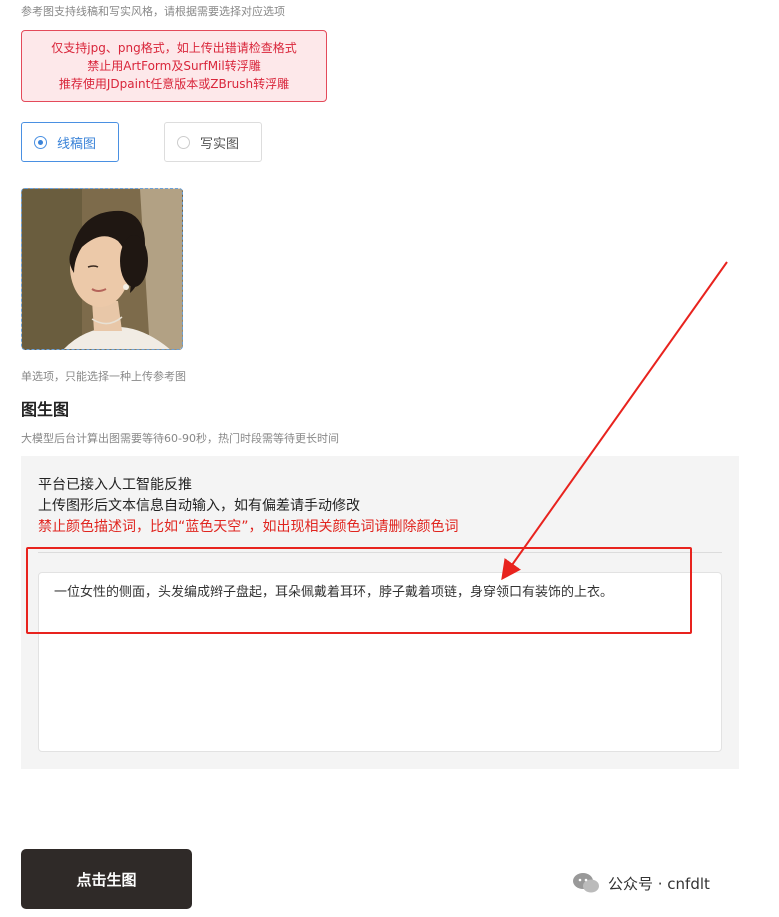 The height and width of the screenshot is (917, 779). I want to click on warning-line-2: 禁止用ArtForm及SurfMil转浮雕, so click(174, 66).